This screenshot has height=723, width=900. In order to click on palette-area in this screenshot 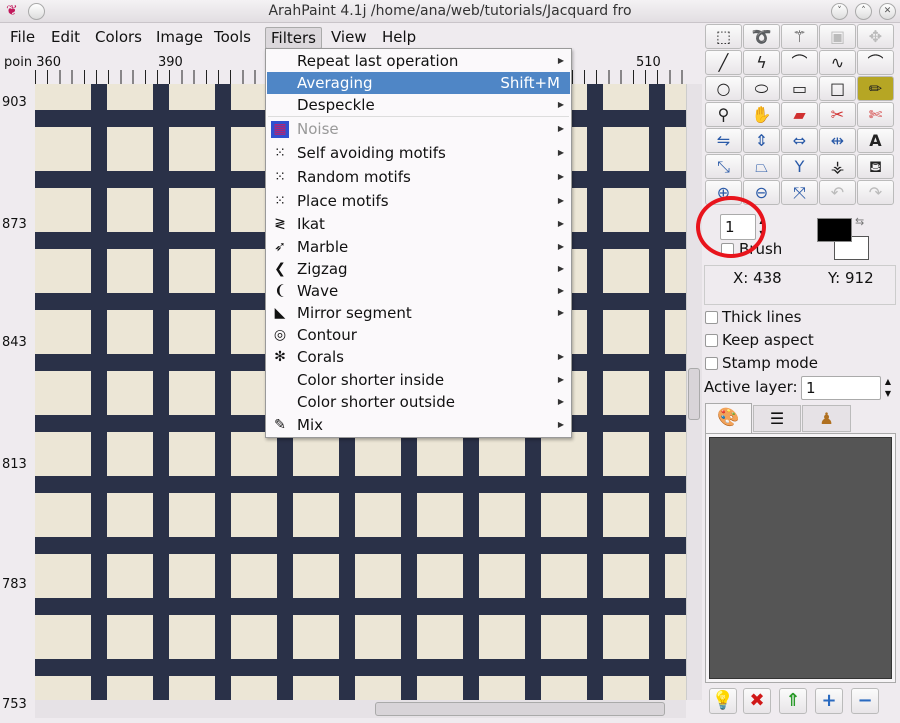, I will do `click(800, 558)`.